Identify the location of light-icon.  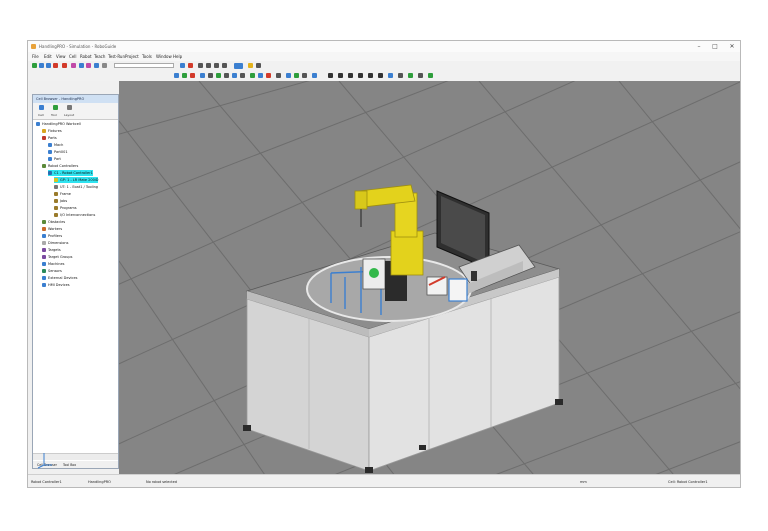
(250, 65).